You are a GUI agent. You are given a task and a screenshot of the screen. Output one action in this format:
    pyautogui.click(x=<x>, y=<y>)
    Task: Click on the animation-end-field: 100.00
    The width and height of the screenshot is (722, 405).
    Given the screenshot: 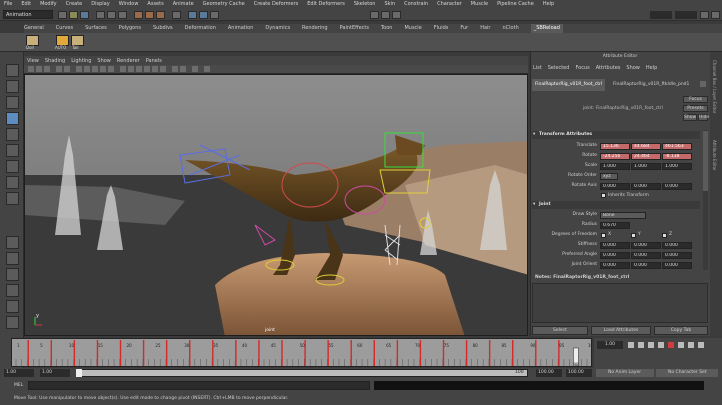 What is the action you would take?
    pyautogui.click(x=579, y=373)
    